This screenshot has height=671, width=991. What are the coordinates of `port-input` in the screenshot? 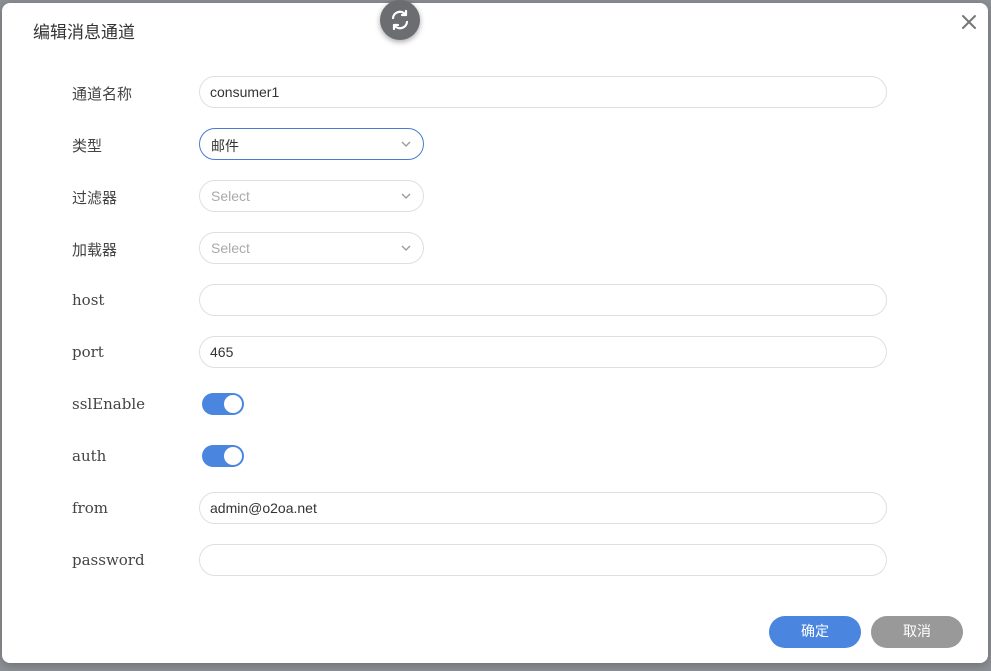 It's located at (543, 352).